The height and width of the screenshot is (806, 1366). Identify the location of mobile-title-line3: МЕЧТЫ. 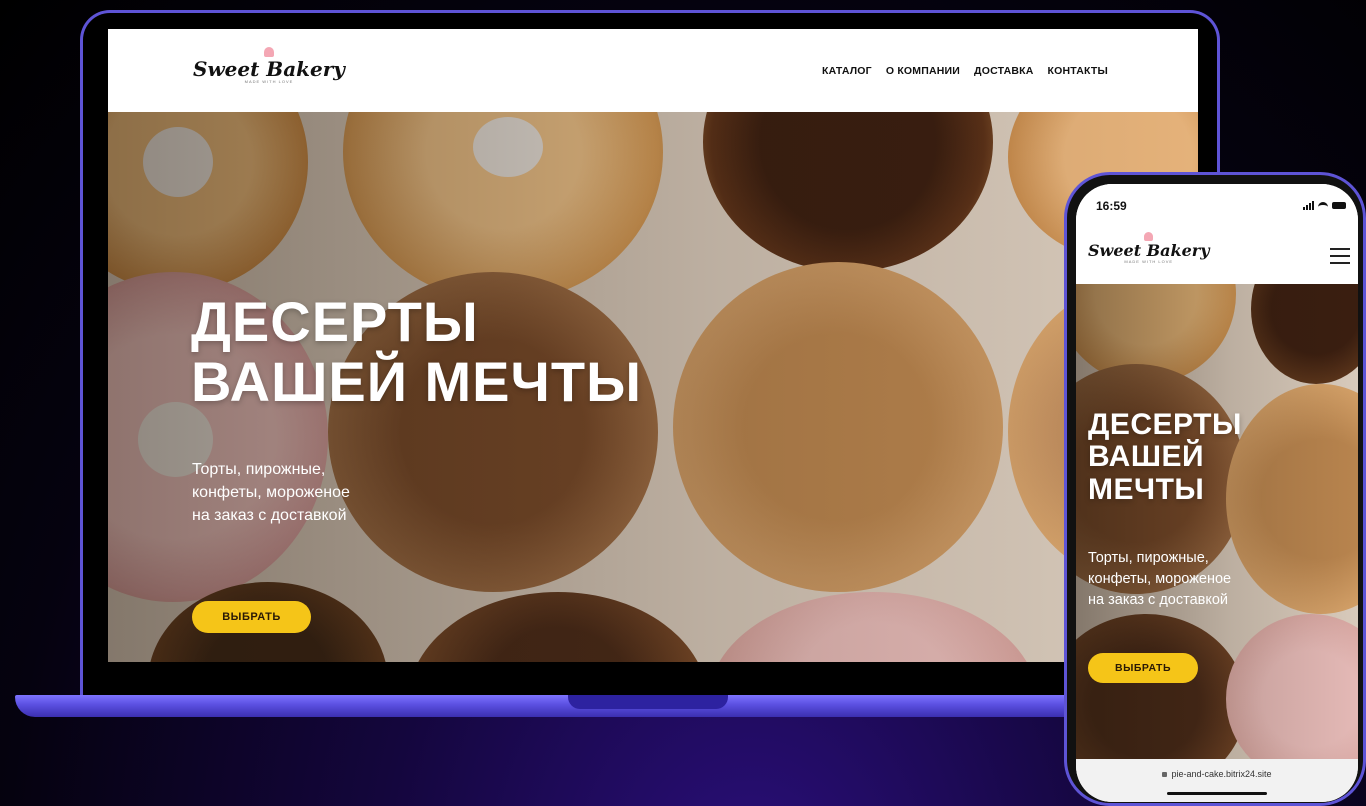
(1146, 489).